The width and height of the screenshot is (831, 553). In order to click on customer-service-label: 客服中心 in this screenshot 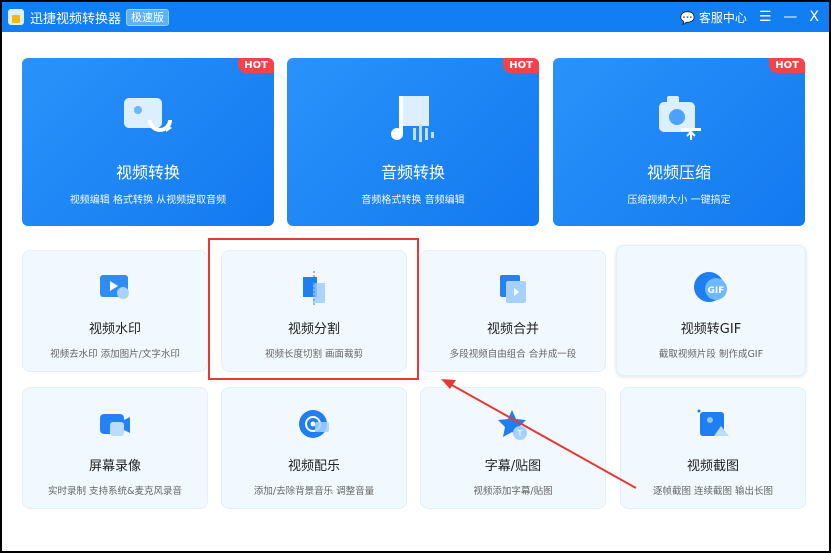, I will do `click(722, 17)`.